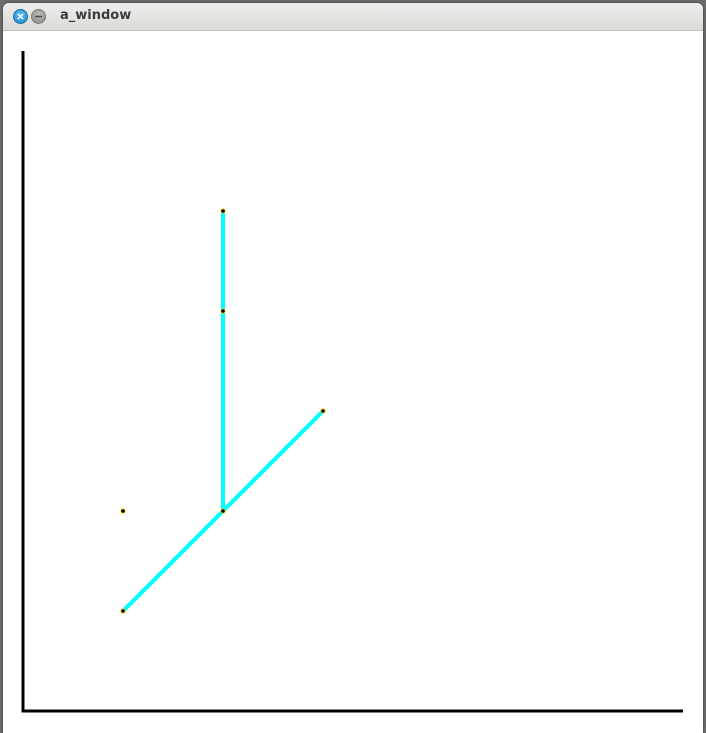 Image resolution: width=706 pixels, height=733 pixels. Describe the element at coordinates (353, 17) in the screenshot. I see `title-bar: a_window` at that location.